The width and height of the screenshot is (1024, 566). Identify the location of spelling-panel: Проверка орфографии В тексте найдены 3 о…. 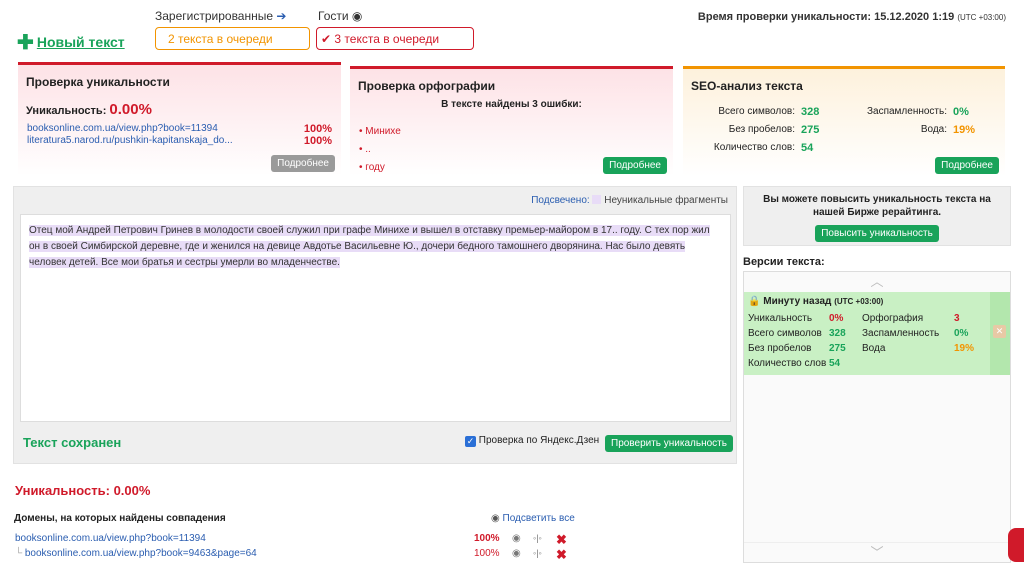
(511, 121).